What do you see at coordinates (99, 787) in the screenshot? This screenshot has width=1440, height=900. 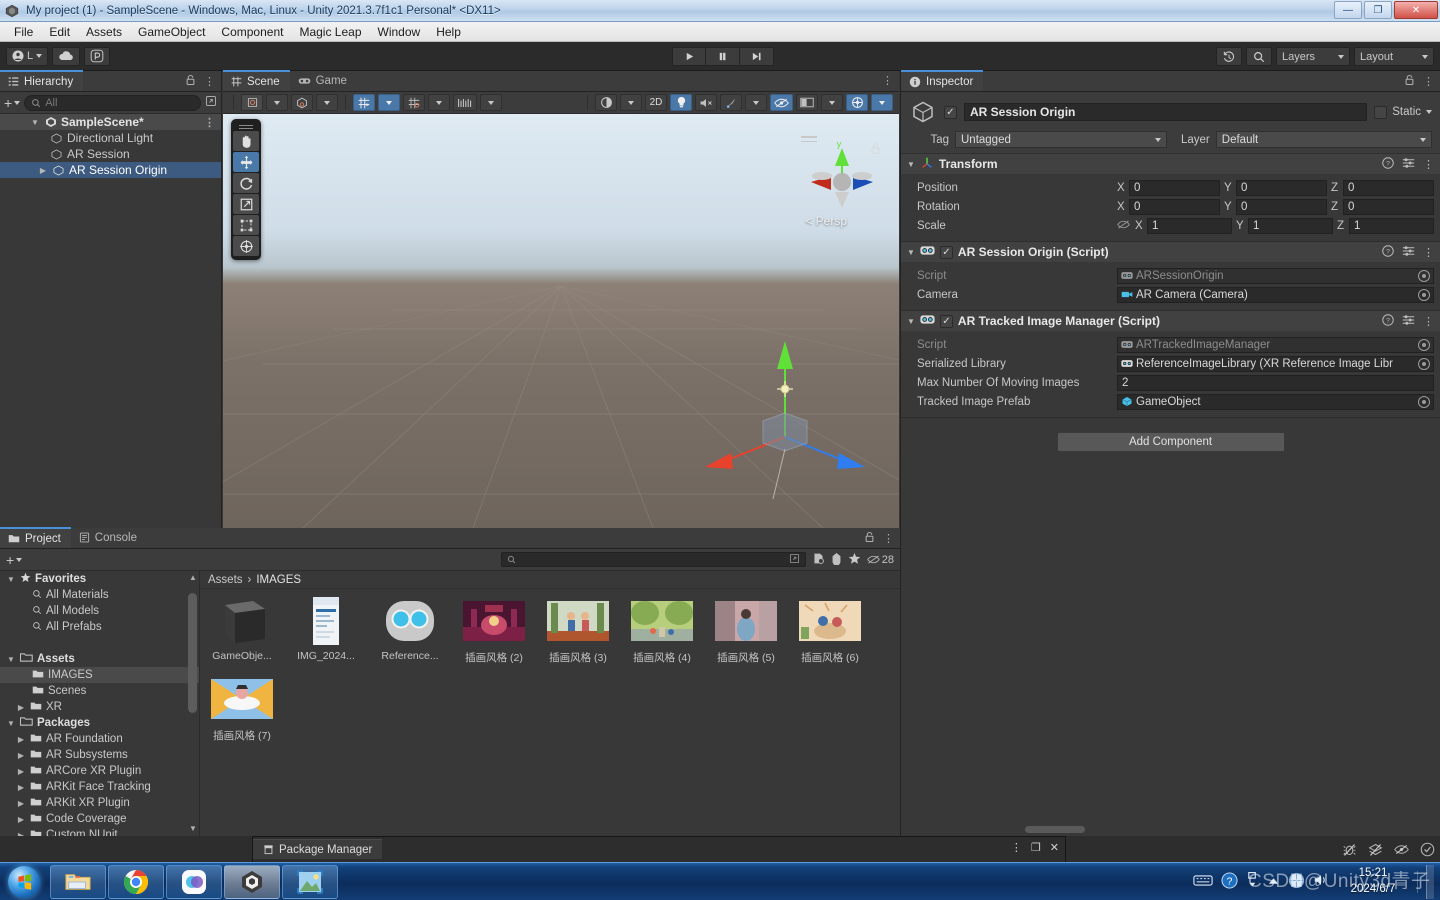 I see `tree-row-arkit-face-tracking: ▶ ARKit Face Tracking` at bounding box center [99, 787].